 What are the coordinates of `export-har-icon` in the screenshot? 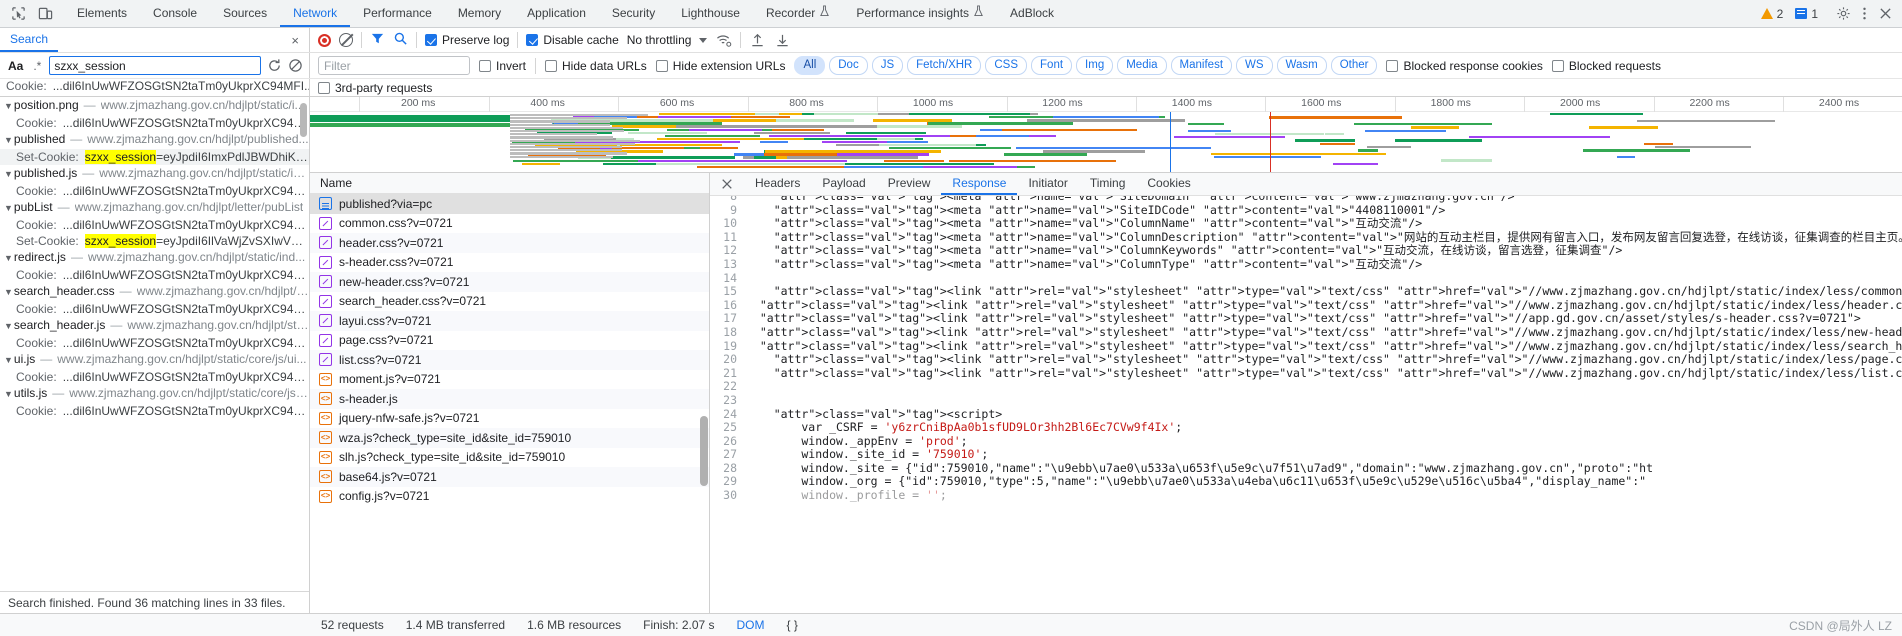 It's located at (782, 40).